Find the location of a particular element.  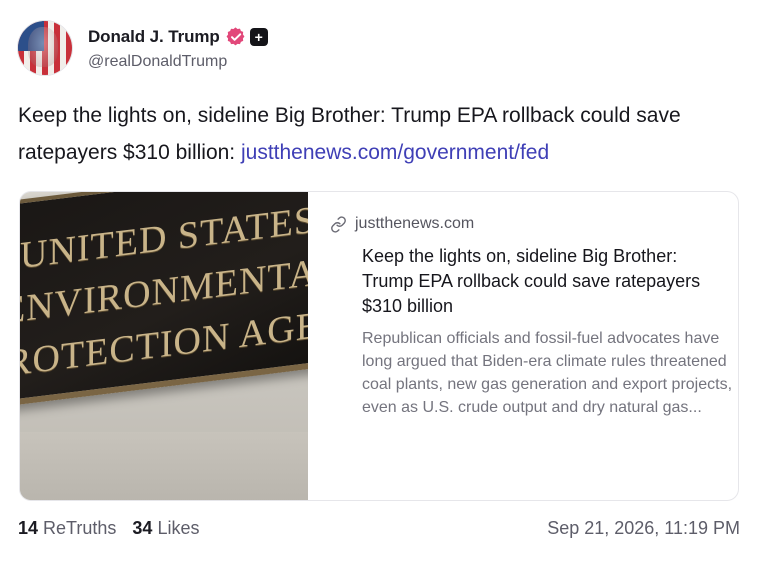

retruths-stat: 14 ReTruths is located at coordinates (67, 528).